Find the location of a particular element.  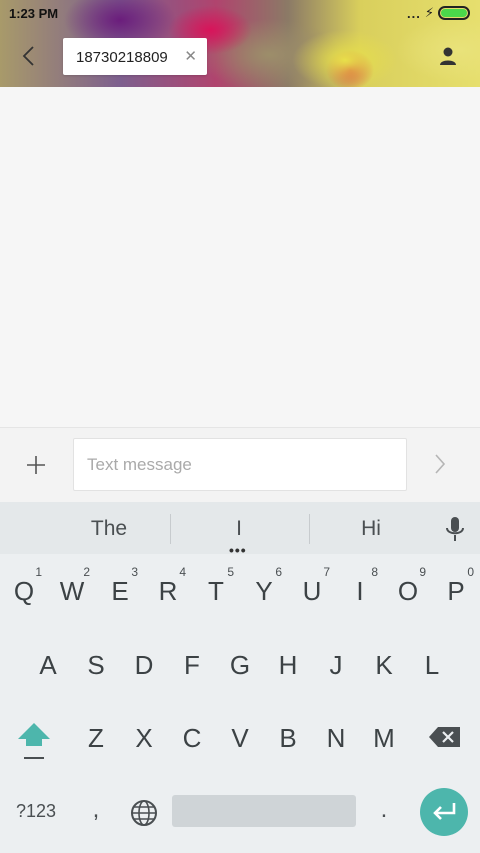

recipient-number: 18730218809 is located at coordinates (122, 57).